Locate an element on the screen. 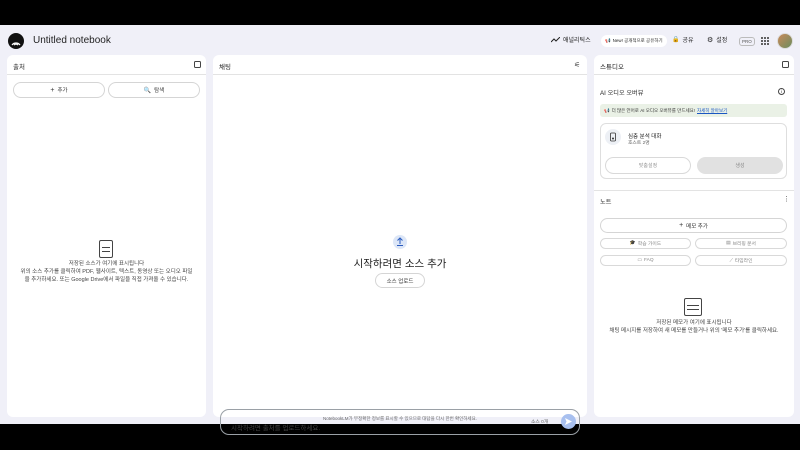 This screenshot has height=450, width=800. faq-label: FAQ is located at coordinates (648, 260).